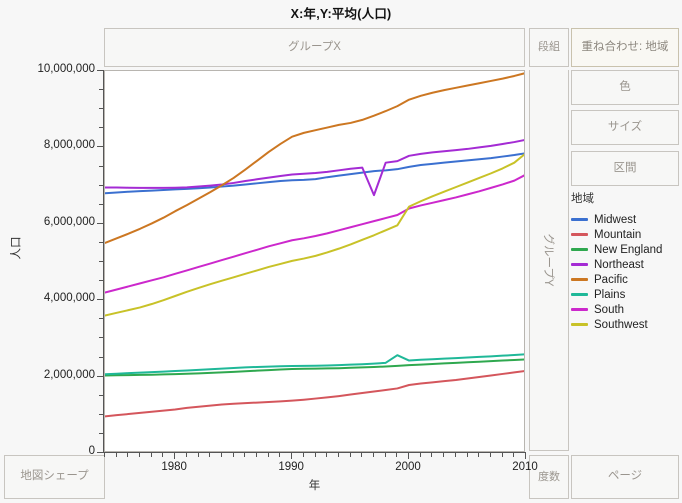 The width and height of the screenshot is (682, 503). What do you see at coordinates (314, 47) in the screenshot?
I see `drop-zone-group-x: グループX` at bounding box center [314, 47].